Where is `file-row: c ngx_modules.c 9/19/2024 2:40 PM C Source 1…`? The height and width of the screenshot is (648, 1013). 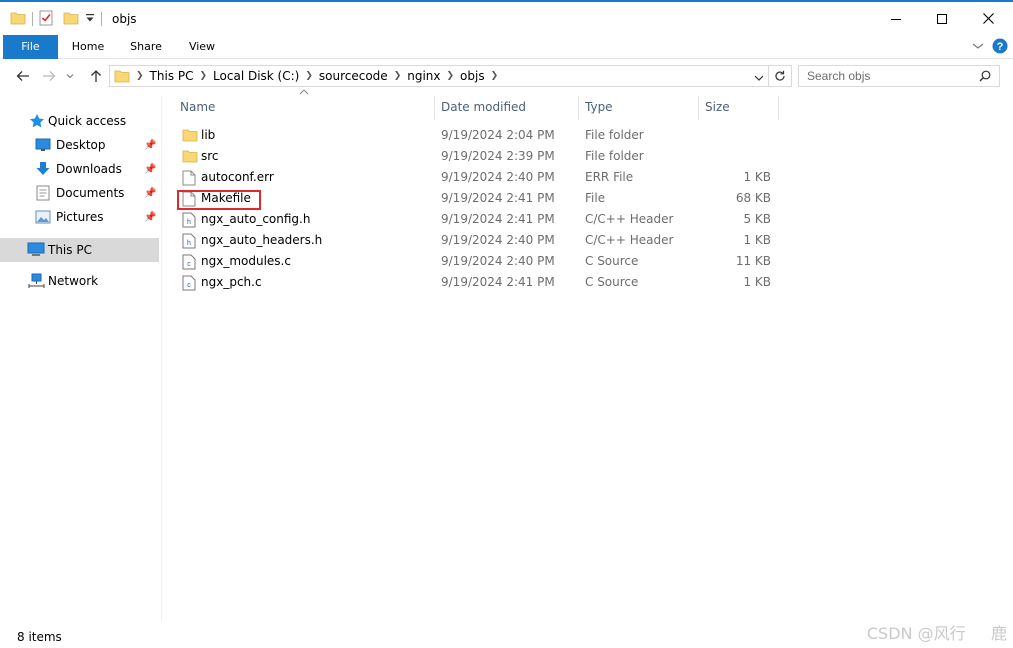
file-row: c ngx_modules.c 9/19/2024 2:40 PM C Source 1… is located at coordinates (477, 261).